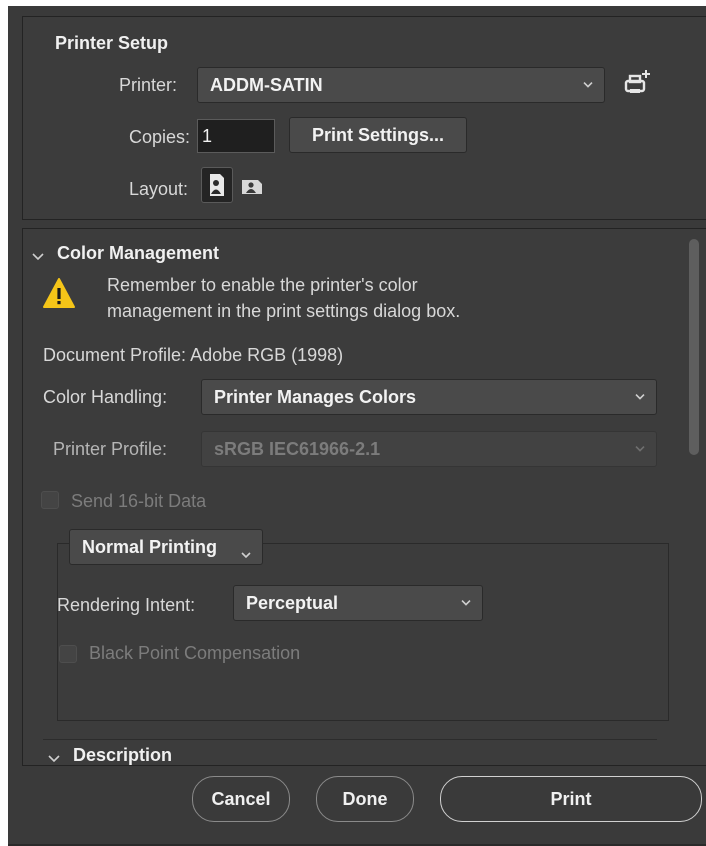 The image size is (706, 846). What do you see at coordinates (429, 449) in the screenshot?
I see `printer-profile-select: sRGB IEC61966-2.1` at bounding box center [429, 449].